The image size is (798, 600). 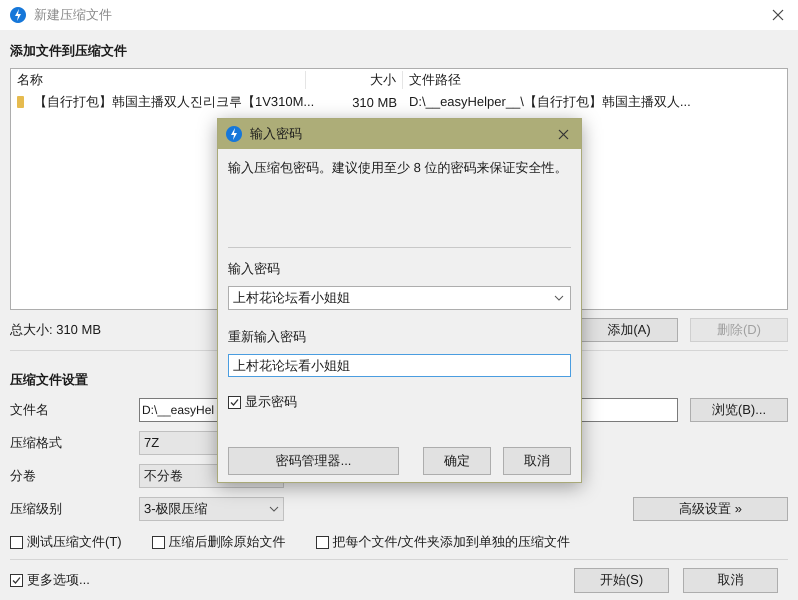 What do you see at coordinates (73, 15) in the screenshot?
I see `window-title: 新建压缩文件` at bounding box center [73, 15].